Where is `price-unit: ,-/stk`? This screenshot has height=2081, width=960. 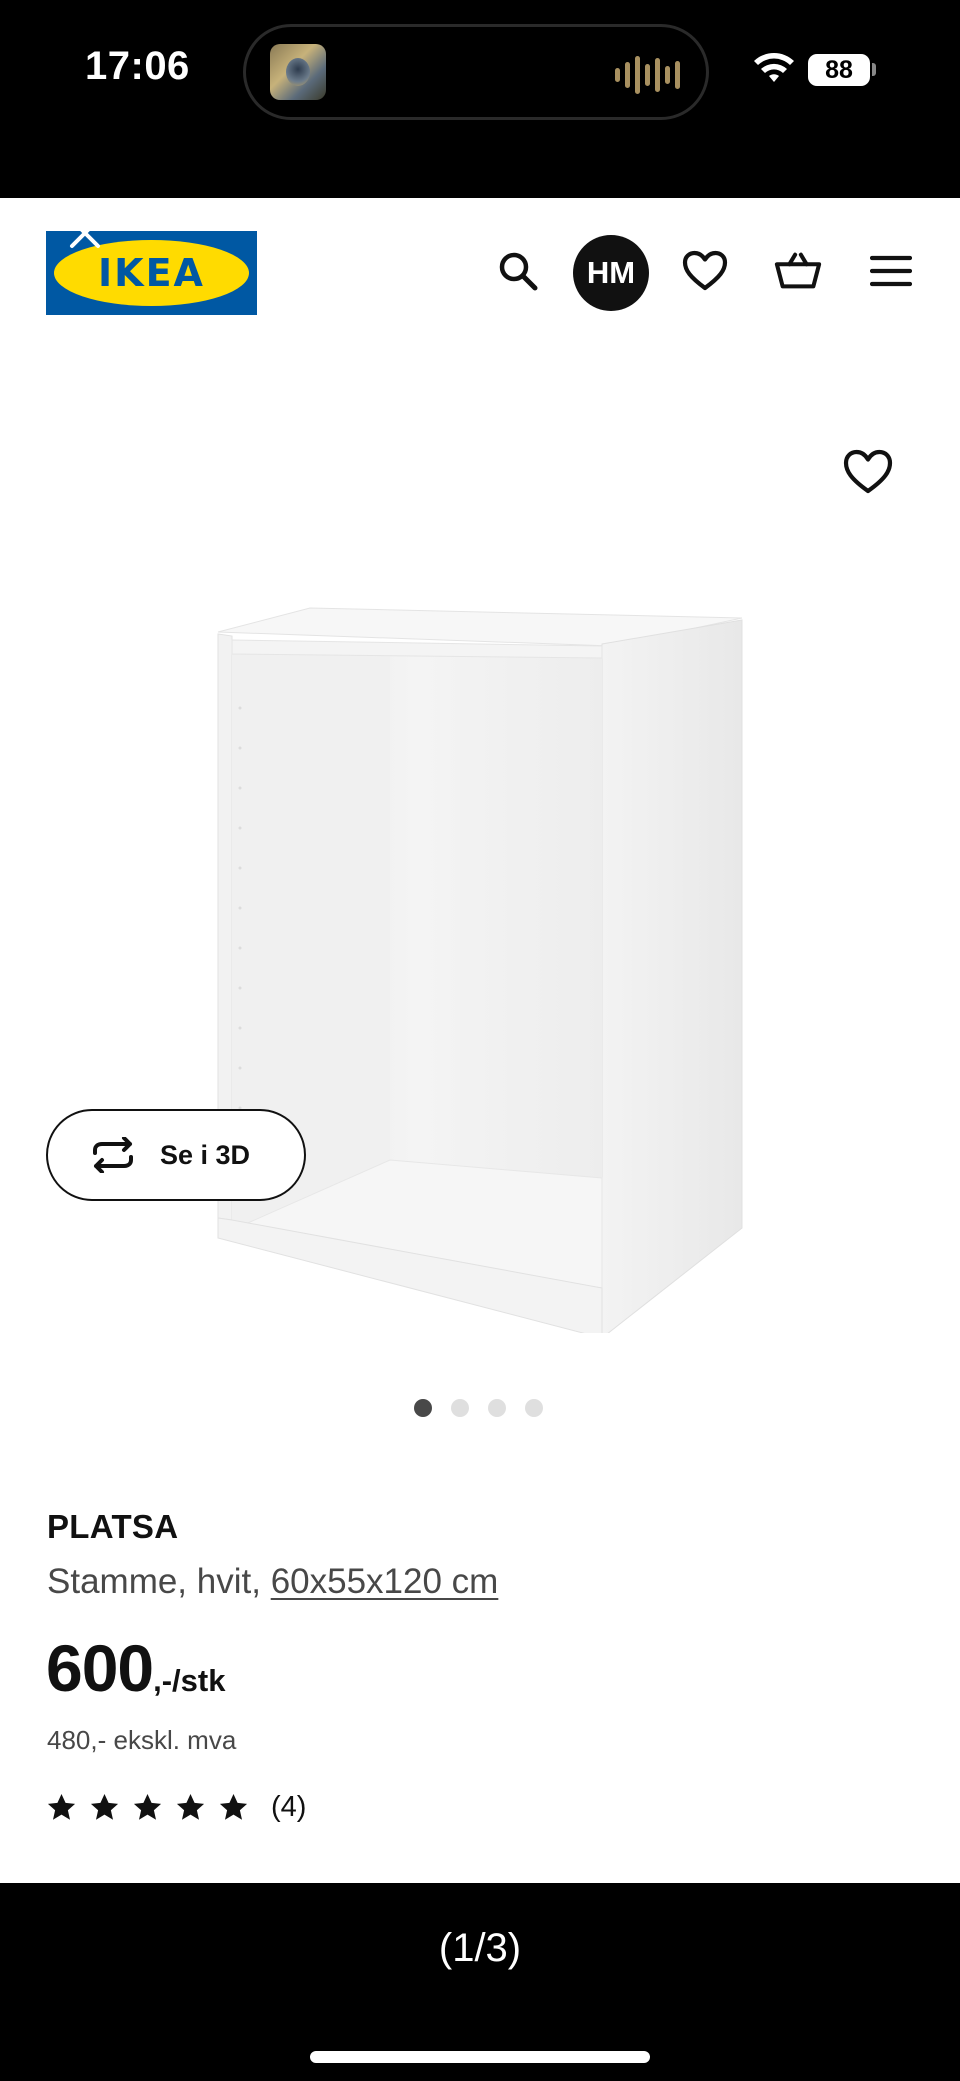 price-unit: ,-/stk is located at coordinates (189, 1680).